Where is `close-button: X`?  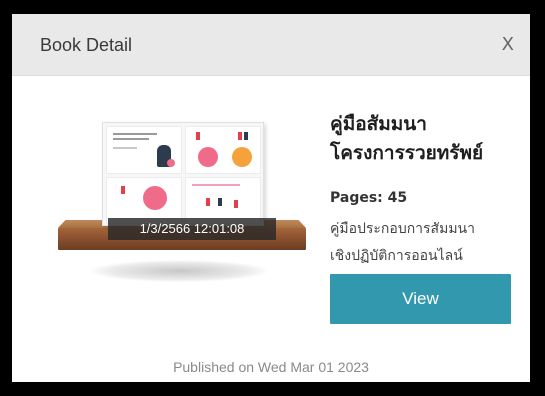 close-button: X is located at coordinates (508, 45).